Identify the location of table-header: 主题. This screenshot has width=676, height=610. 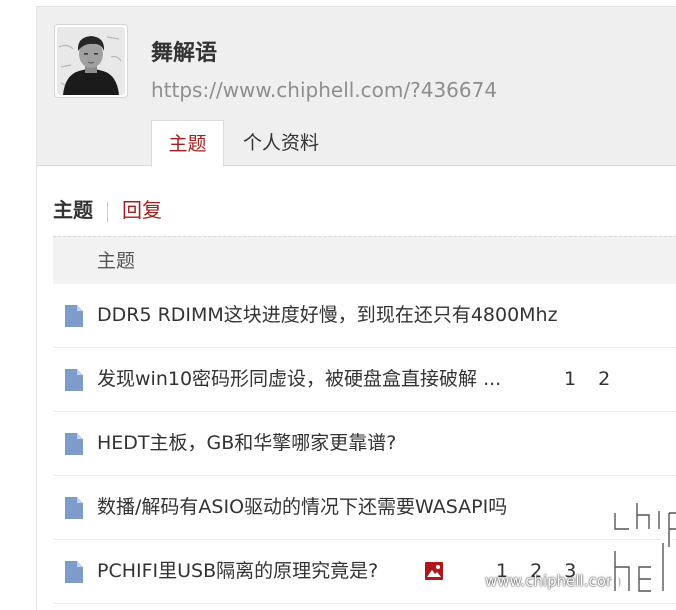
(364, 260).